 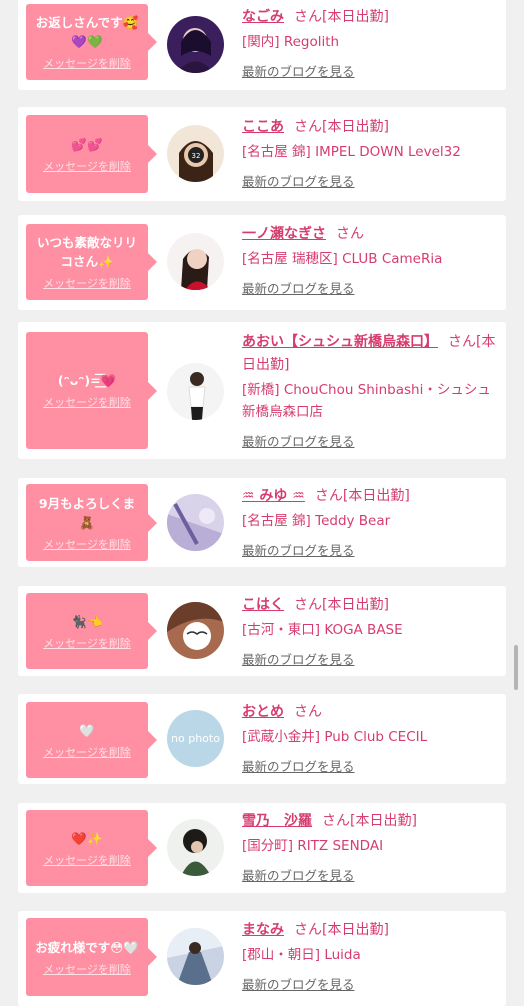 I want to click on shop-name: [名古屋 錦] Teddy Bear, so click(x=316, y=521).